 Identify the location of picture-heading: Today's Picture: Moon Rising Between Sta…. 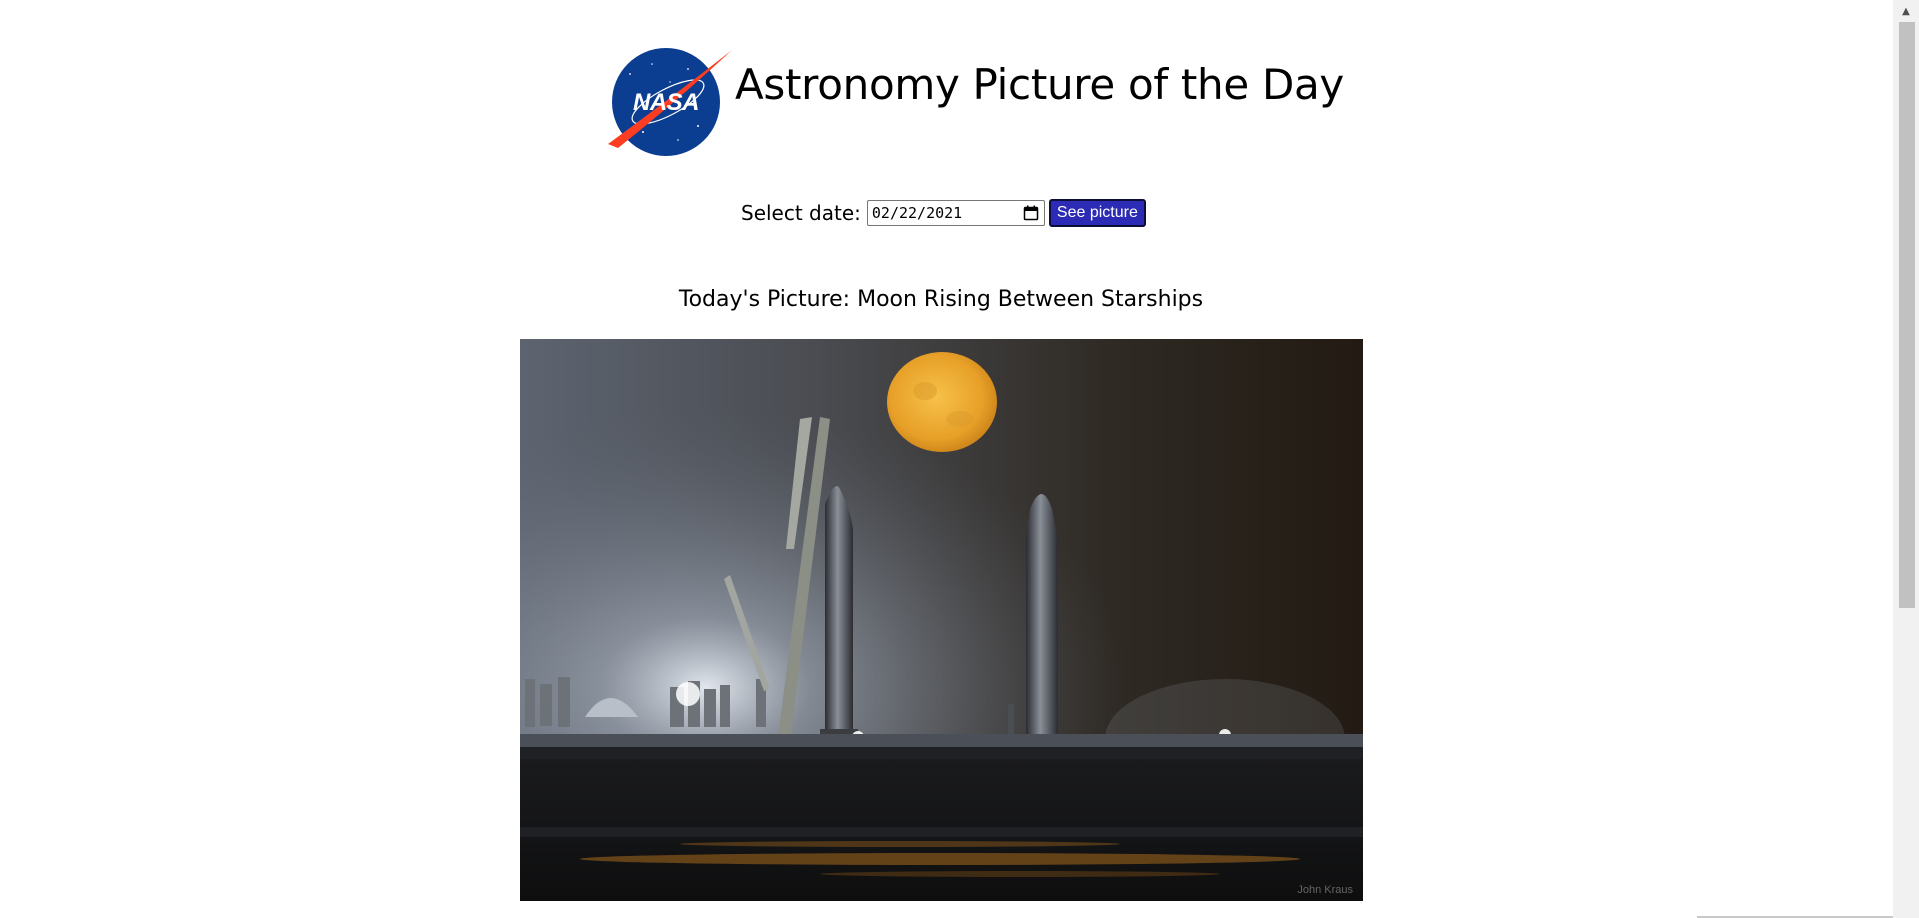
(941, 299).